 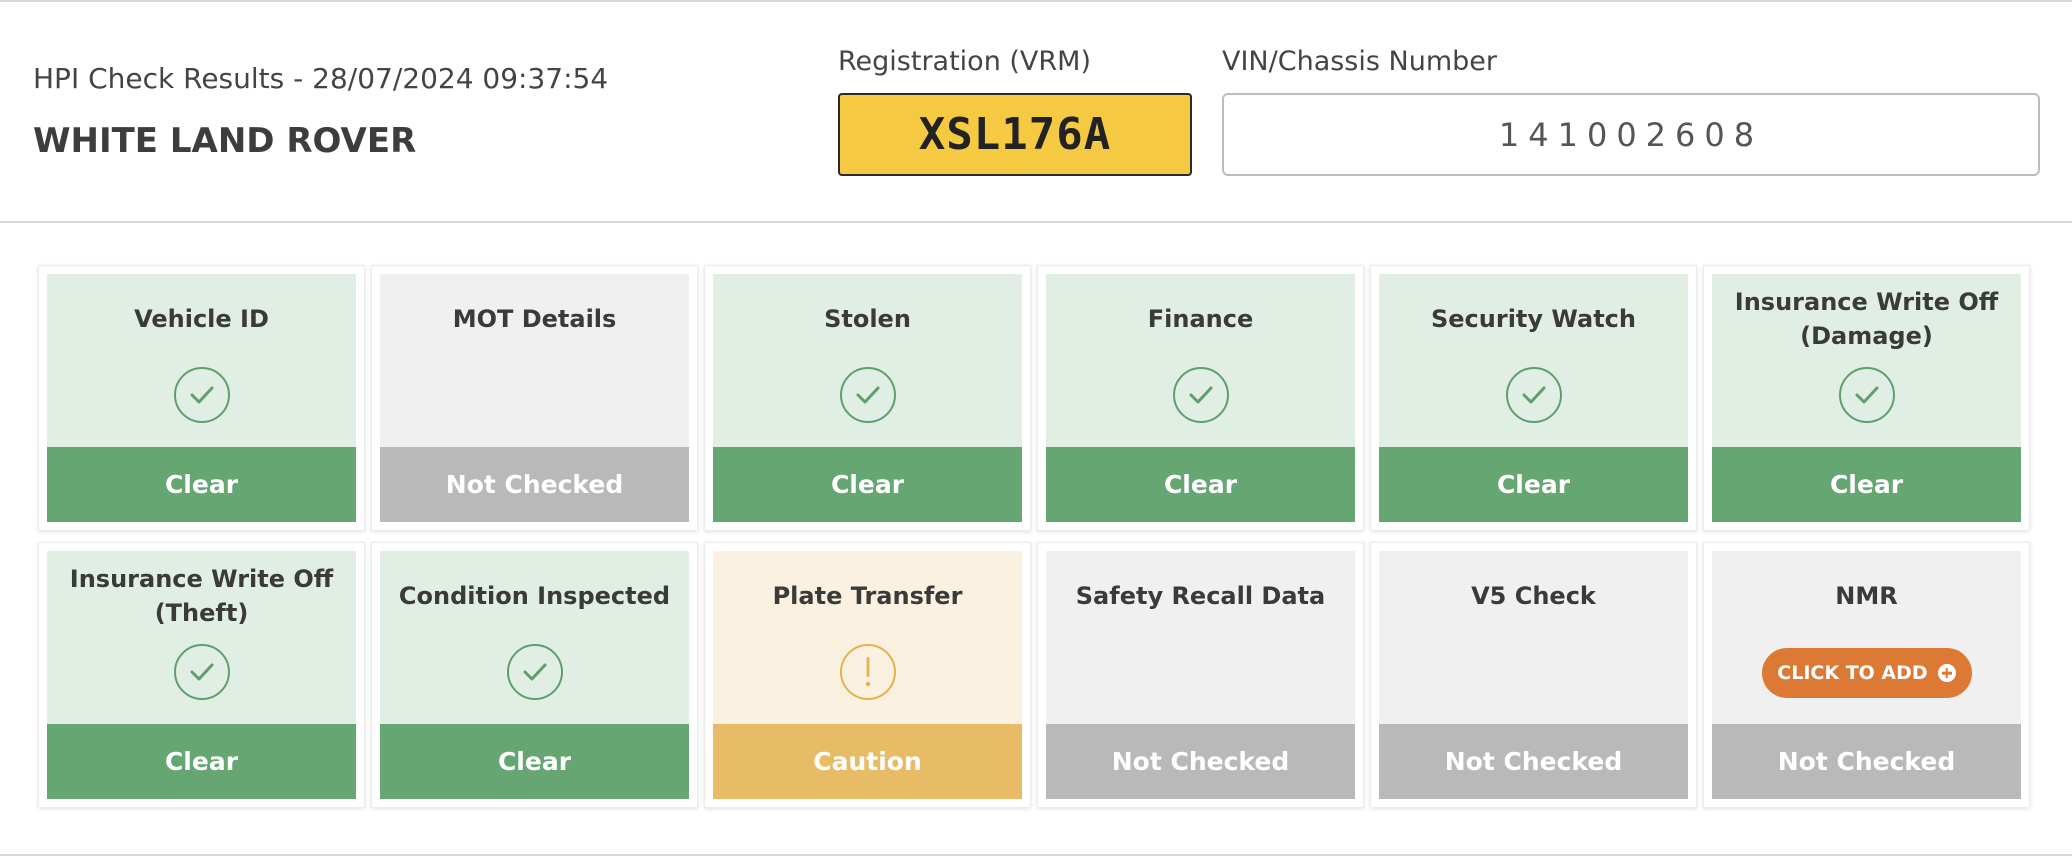 What do you see at coordinates (867, 596) in the screenshot?
I see `check-title: Plate Transfer` at bounding box center [867, 596].